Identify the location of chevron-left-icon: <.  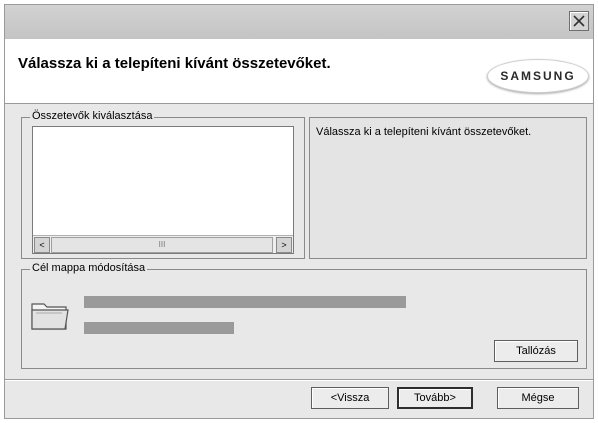
(42, 245).